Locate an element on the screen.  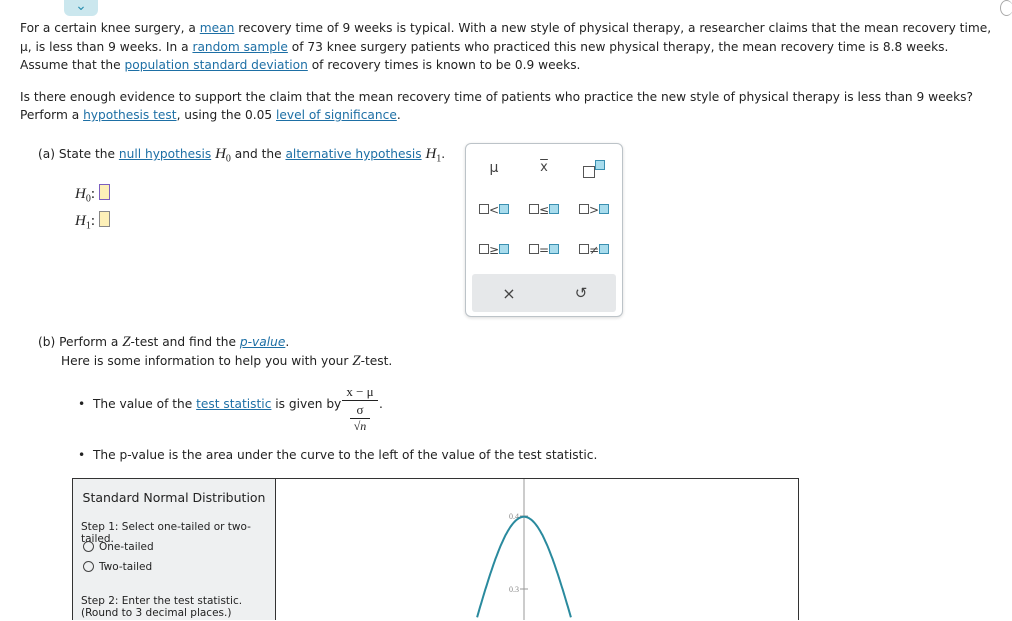
x-icon: × is located at coordinates (509, 293).